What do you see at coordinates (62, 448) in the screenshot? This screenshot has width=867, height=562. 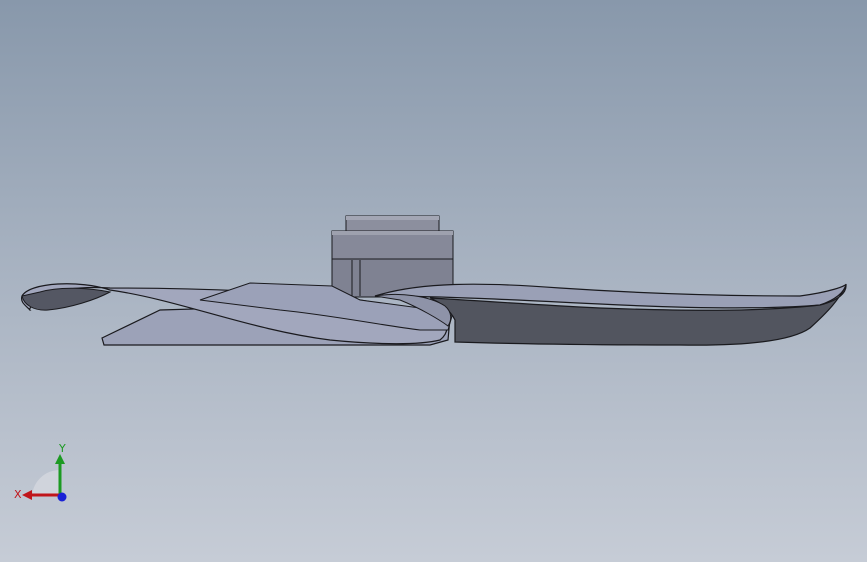 I see `y-axis-label: Y` at bounding box center [62, 448].